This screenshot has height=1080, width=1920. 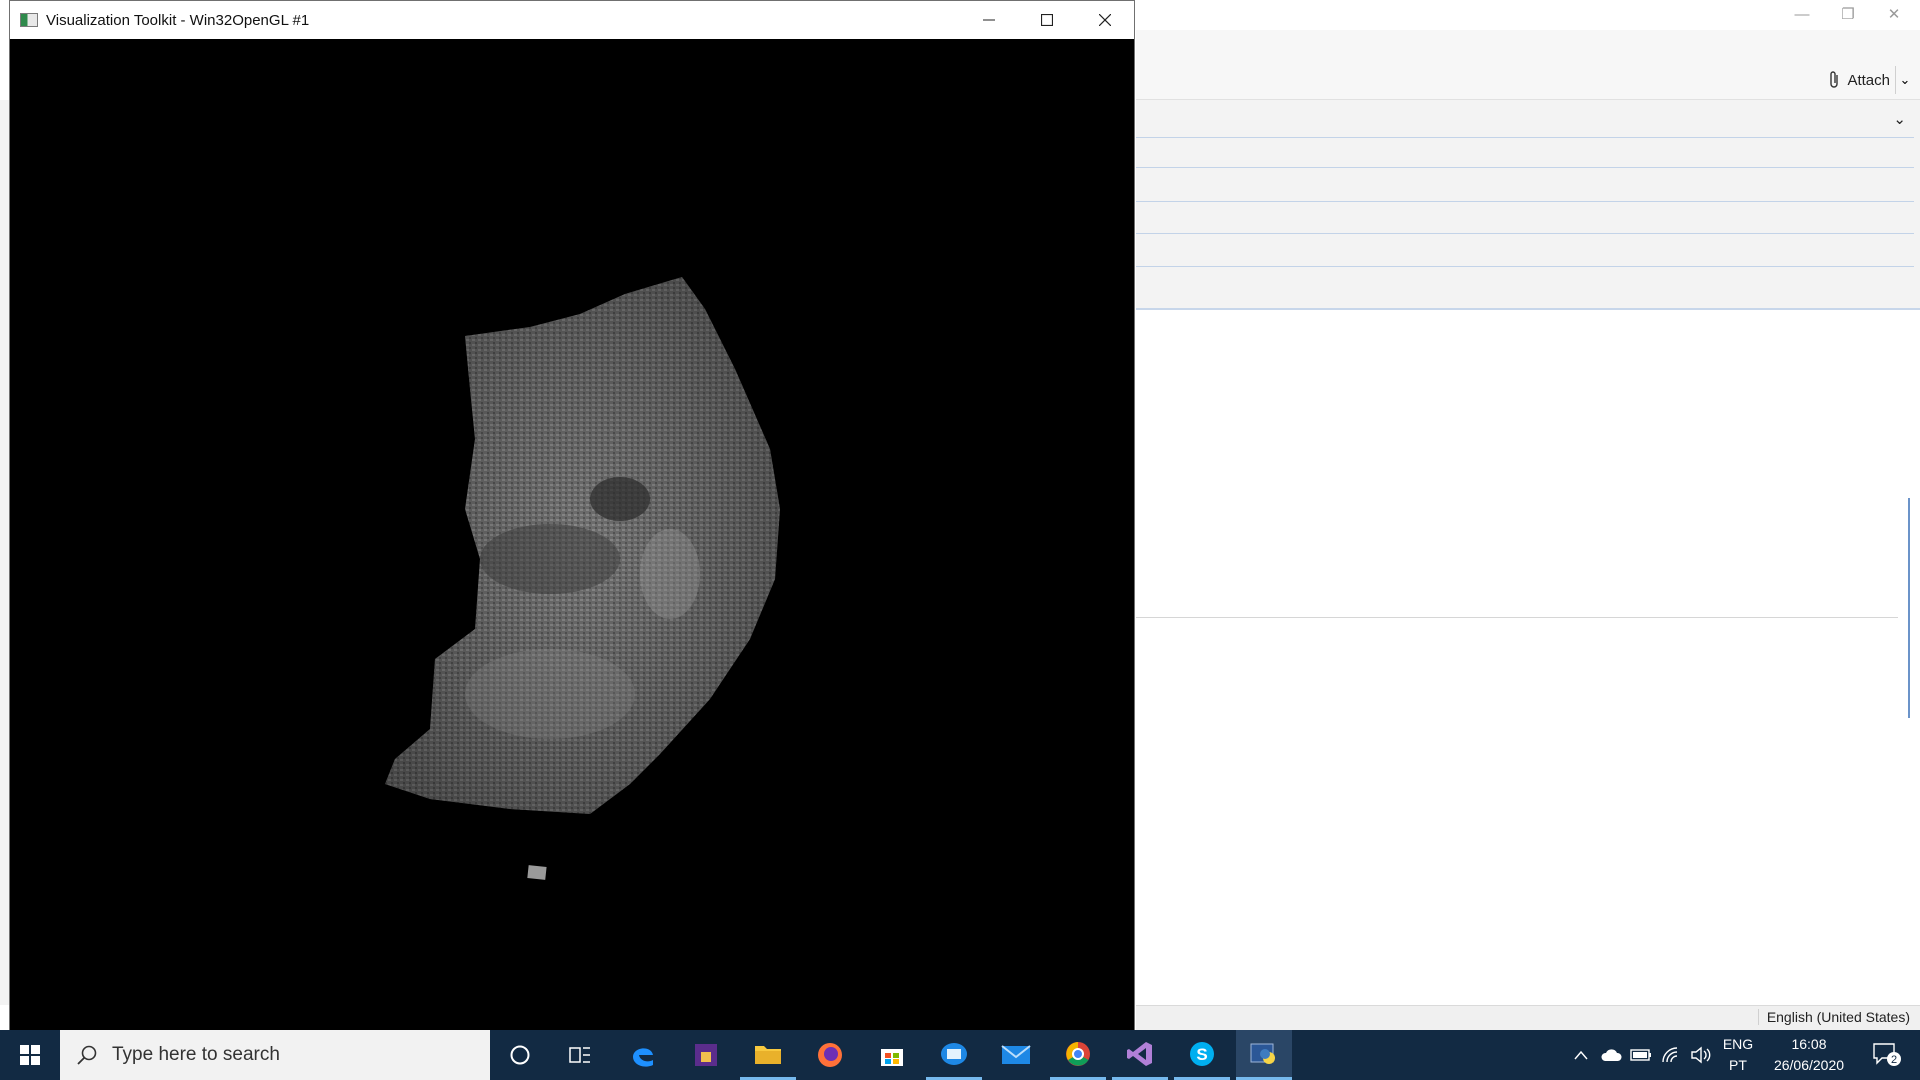 I want to click on minimize-icon, so click(x=989, y=20).